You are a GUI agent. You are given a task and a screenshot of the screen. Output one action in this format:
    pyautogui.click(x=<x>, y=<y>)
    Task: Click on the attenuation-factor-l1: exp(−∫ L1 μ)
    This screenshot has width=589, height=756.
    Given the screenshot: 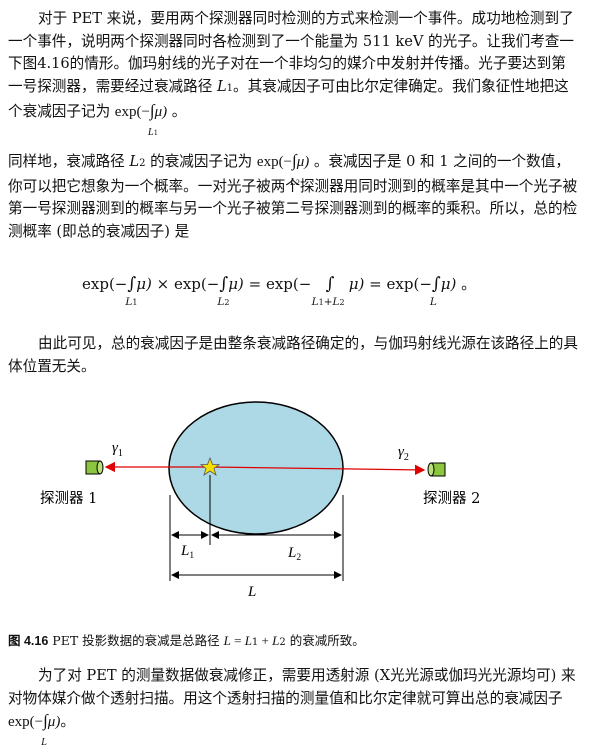 What is the action you would take?
    pyautogui.click(x=141, y=119)
    